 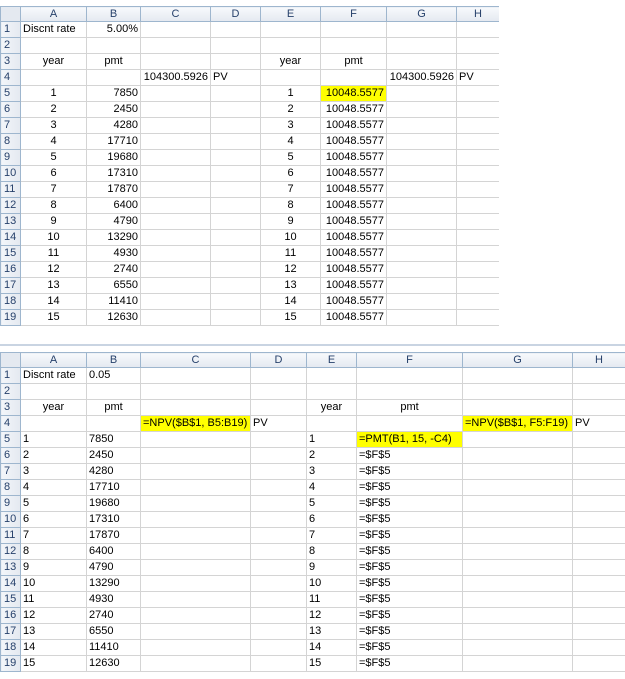 What do you see at coordinates (113, 599) in the screenshot?
I see `pmt-cell: 4930` at bounding box center [113, 599].